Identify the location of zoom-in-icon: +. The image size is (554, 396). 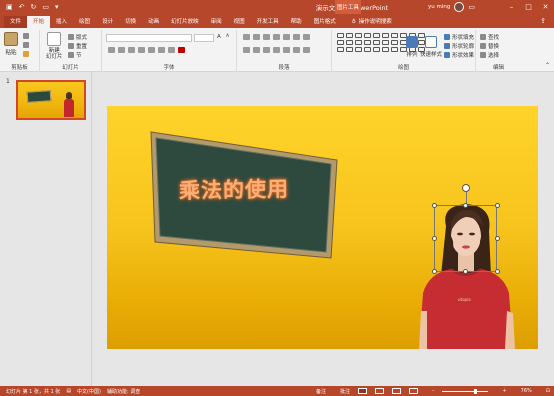
(504, 391).